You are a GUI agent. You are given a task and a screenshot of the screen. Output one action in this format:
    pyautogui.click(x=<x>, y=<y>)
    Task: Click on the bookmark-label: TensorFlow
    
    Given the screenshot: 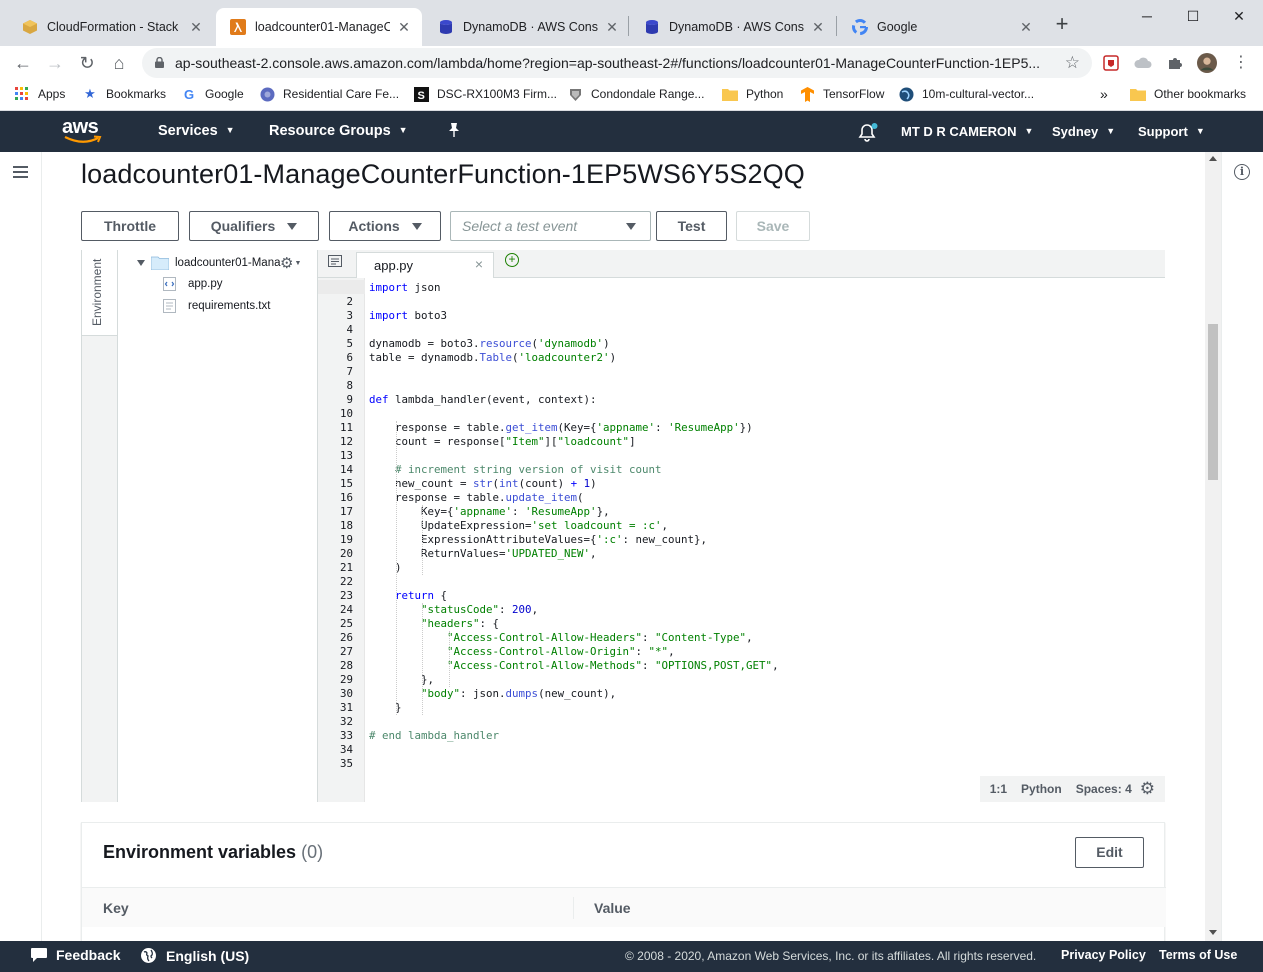 What is the action you would take?
    pyautogui.click(x=854, y=94)
    